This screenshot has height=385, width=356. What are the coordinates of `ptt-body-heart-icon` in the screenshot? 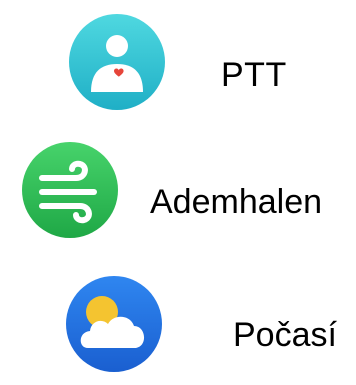 It's located at (117, 62).